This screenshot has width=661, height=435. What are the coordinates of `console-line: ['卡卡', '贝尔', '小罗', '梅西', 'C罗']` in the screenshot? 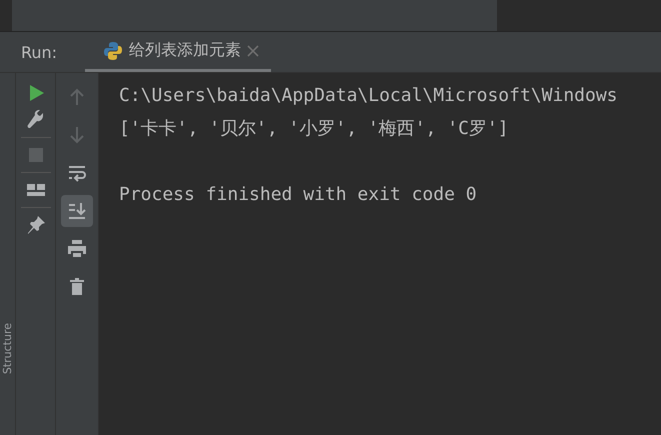 It's located at (314, 129).